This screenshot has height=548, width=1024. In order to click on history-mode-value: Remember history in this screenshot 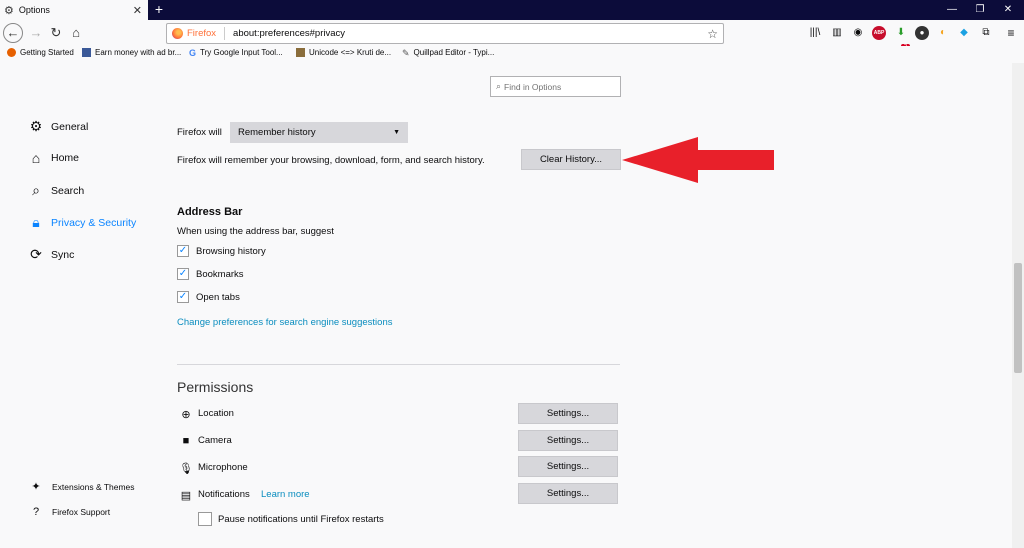, I will do `click(277, 132)`.